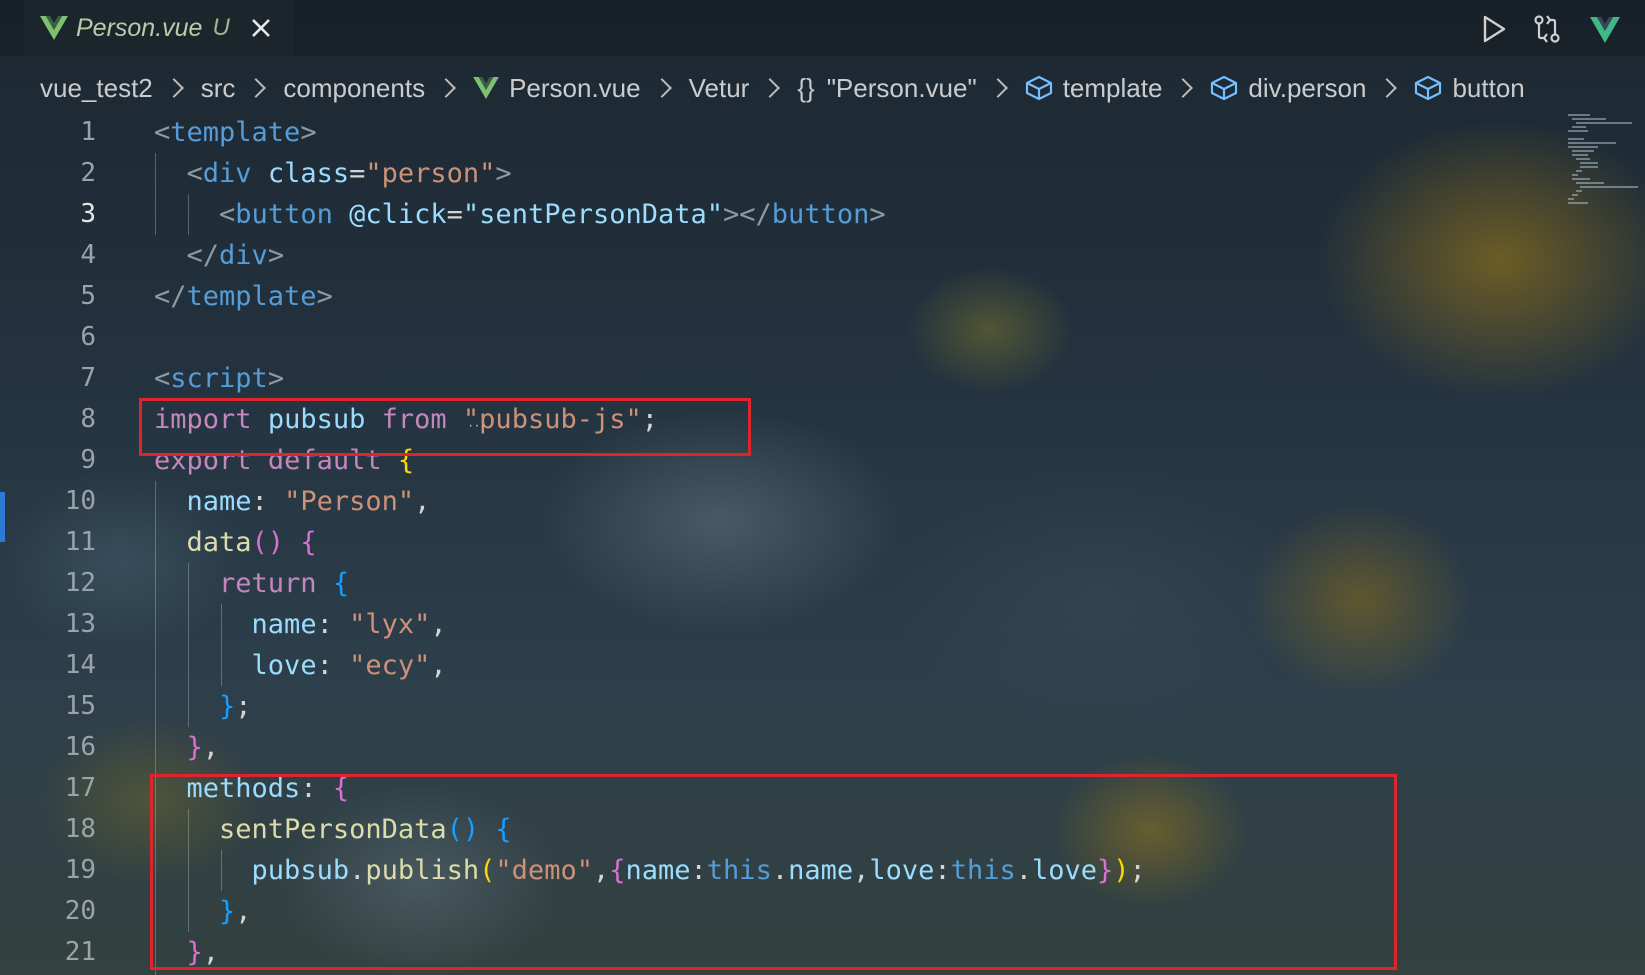  What do you see at coordinates (349, 665) in the screenshot?
I see `code-text: love: "ecy",` at bounding box center [349, 665].